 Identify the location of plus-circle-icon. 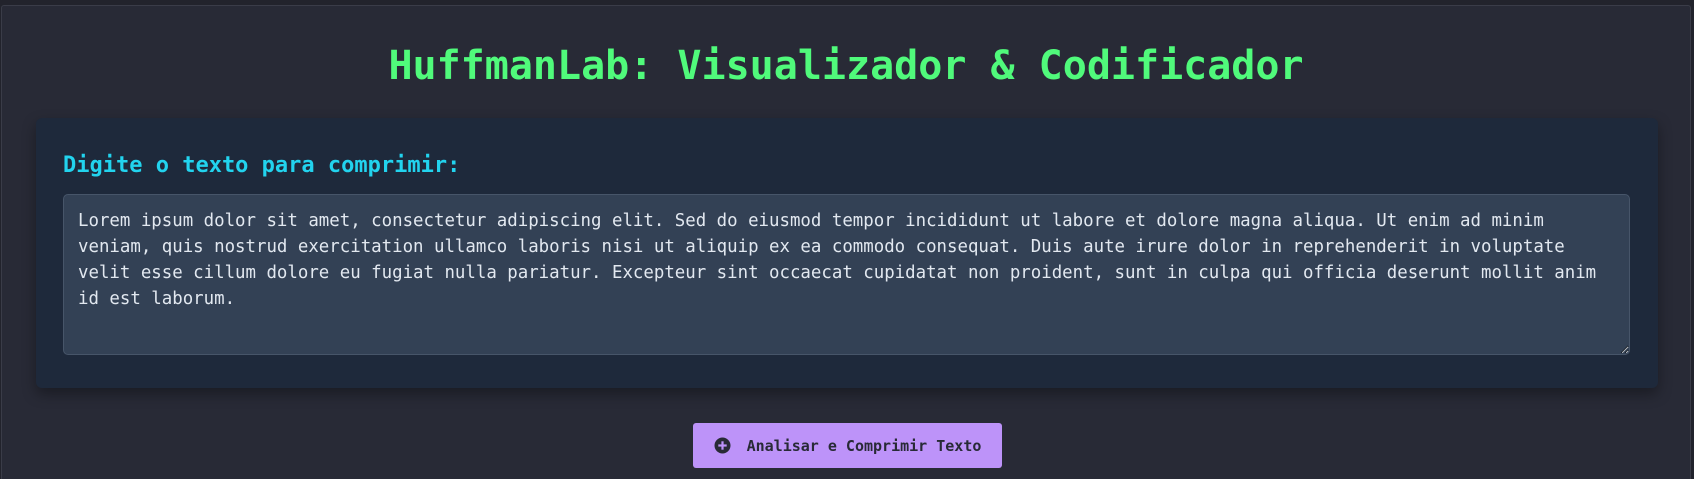
(722, 445).